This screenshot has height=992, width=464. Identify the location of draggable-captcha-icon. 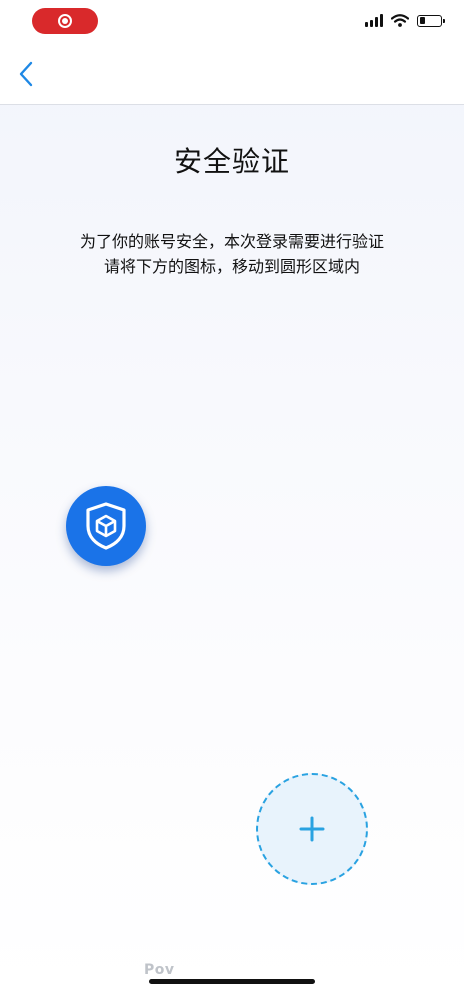
(106, 526).